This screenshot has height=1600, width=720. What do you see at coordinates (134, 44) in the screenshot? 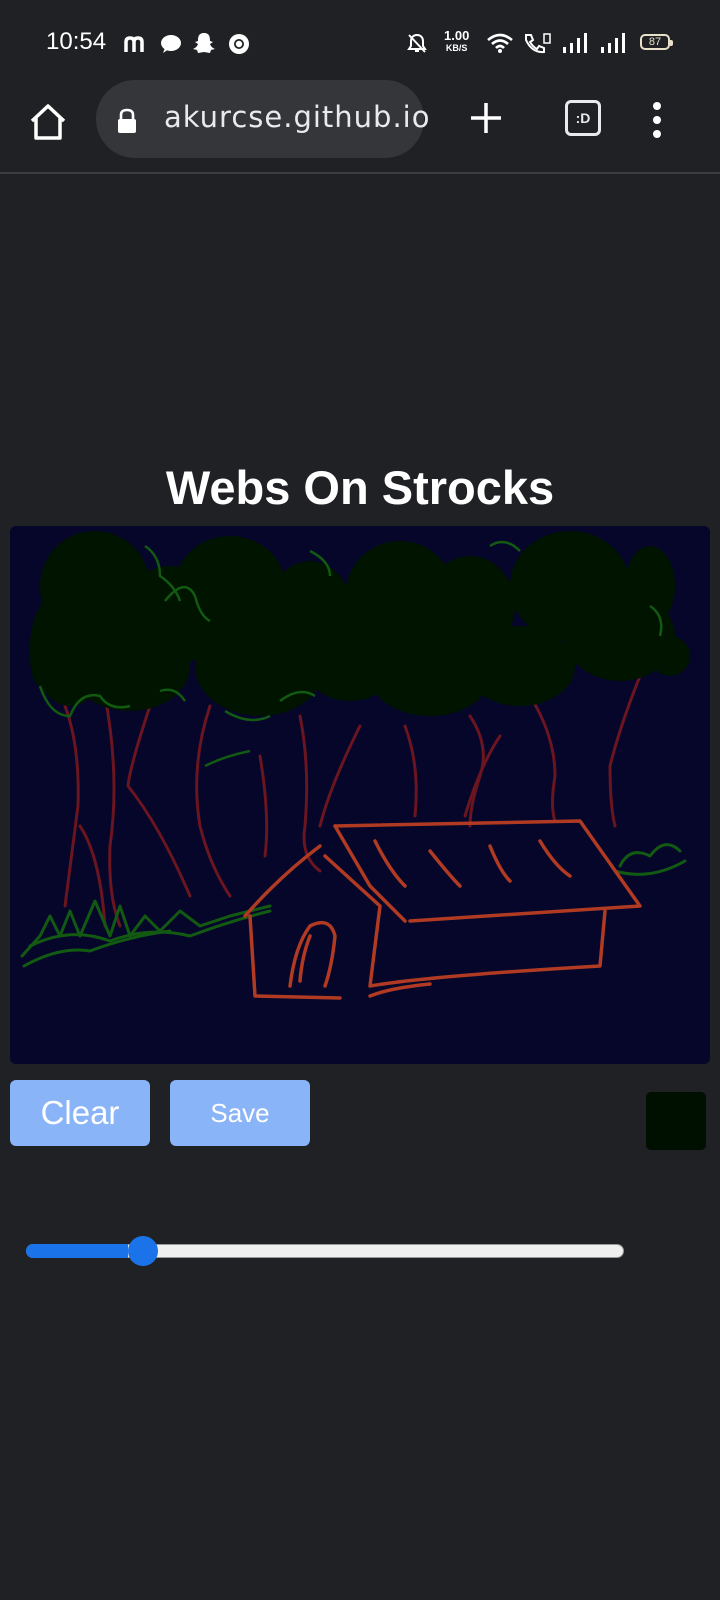
I see `m-app-icon` at bounding box center [134, 44].